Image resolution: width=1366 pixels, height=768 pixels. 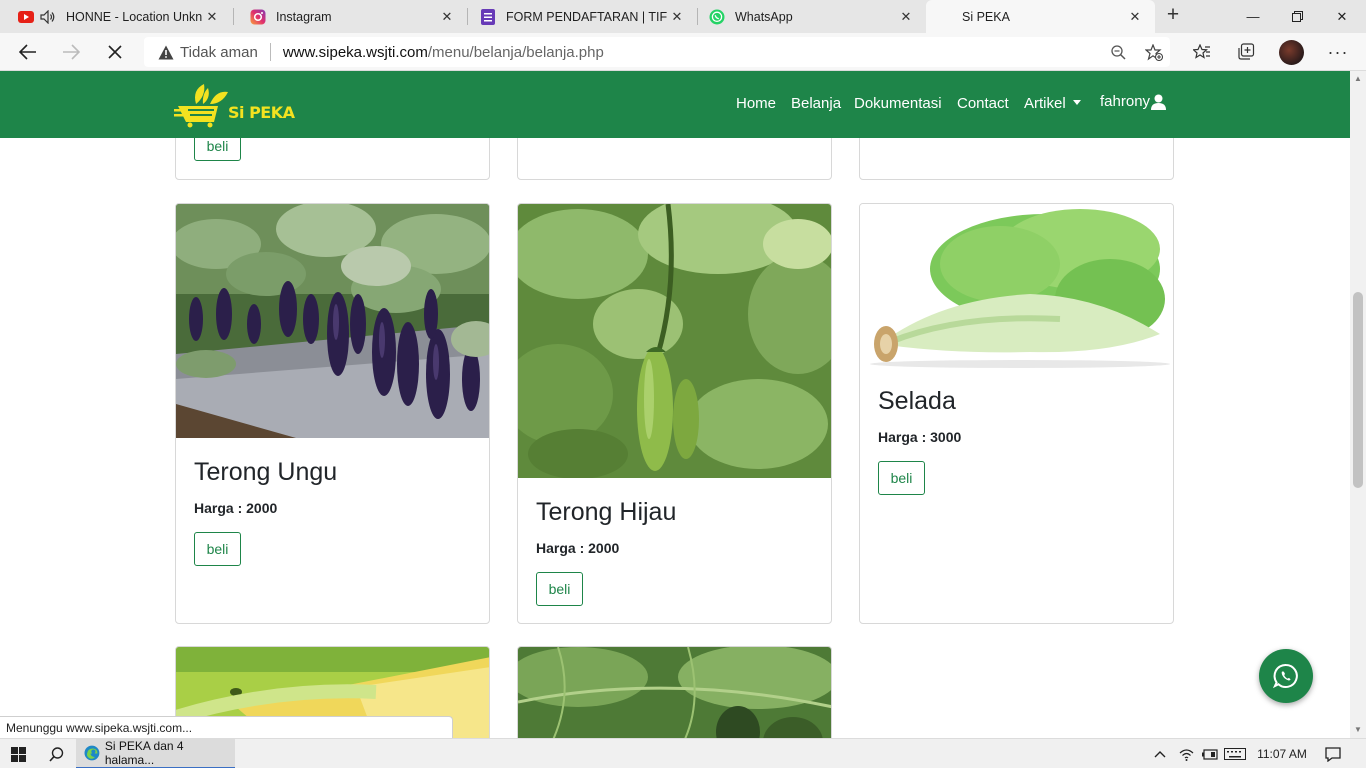 I want to click on restore-button, so click(x=1297, y=16).